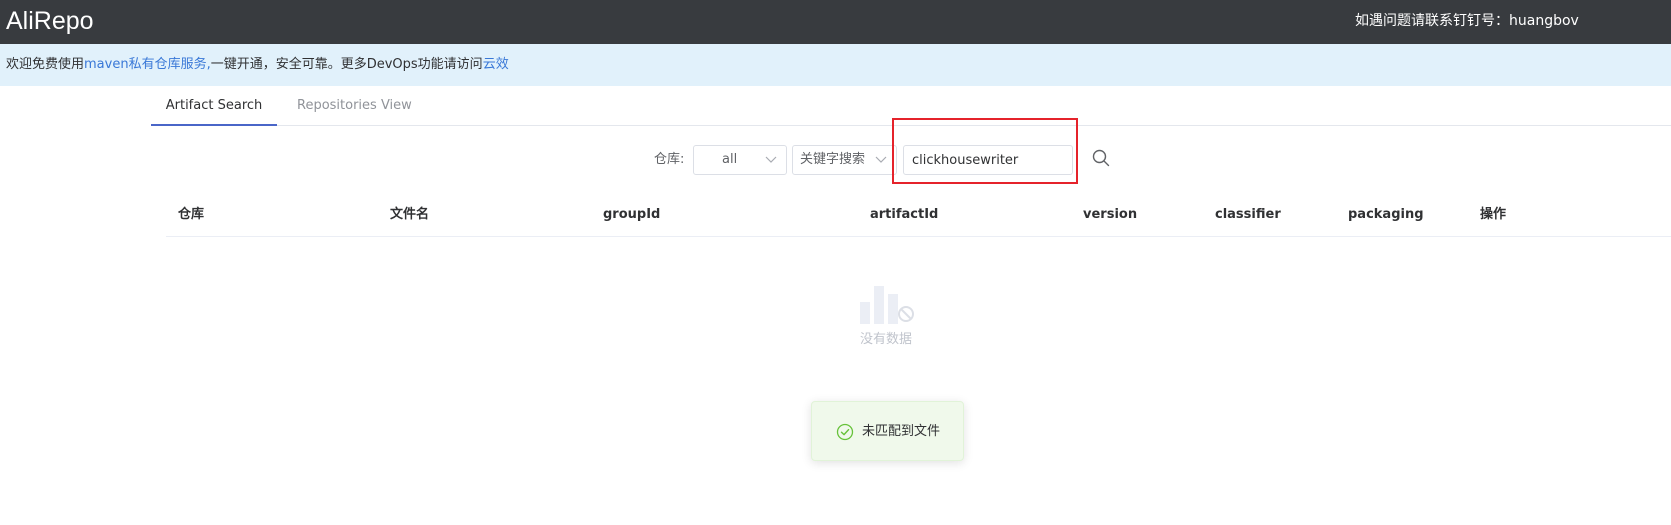 Image resolution: width=1671 pixels, height=525 pixels. What do you see at coordinates (911, 106) in the screenshot?
I see `tab-bar: Artifact Search Repositories View` at bounding box center [911, 106].